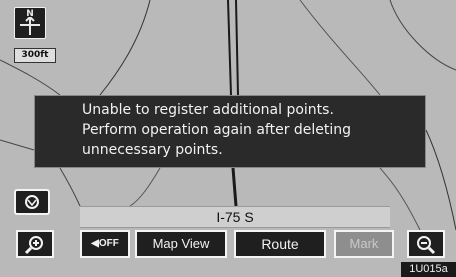 This screenshot has width=456, height=277. Describe the element at coordinates (108, 243) in the screenshot. I see `voice-off-label: OFF` at that location.